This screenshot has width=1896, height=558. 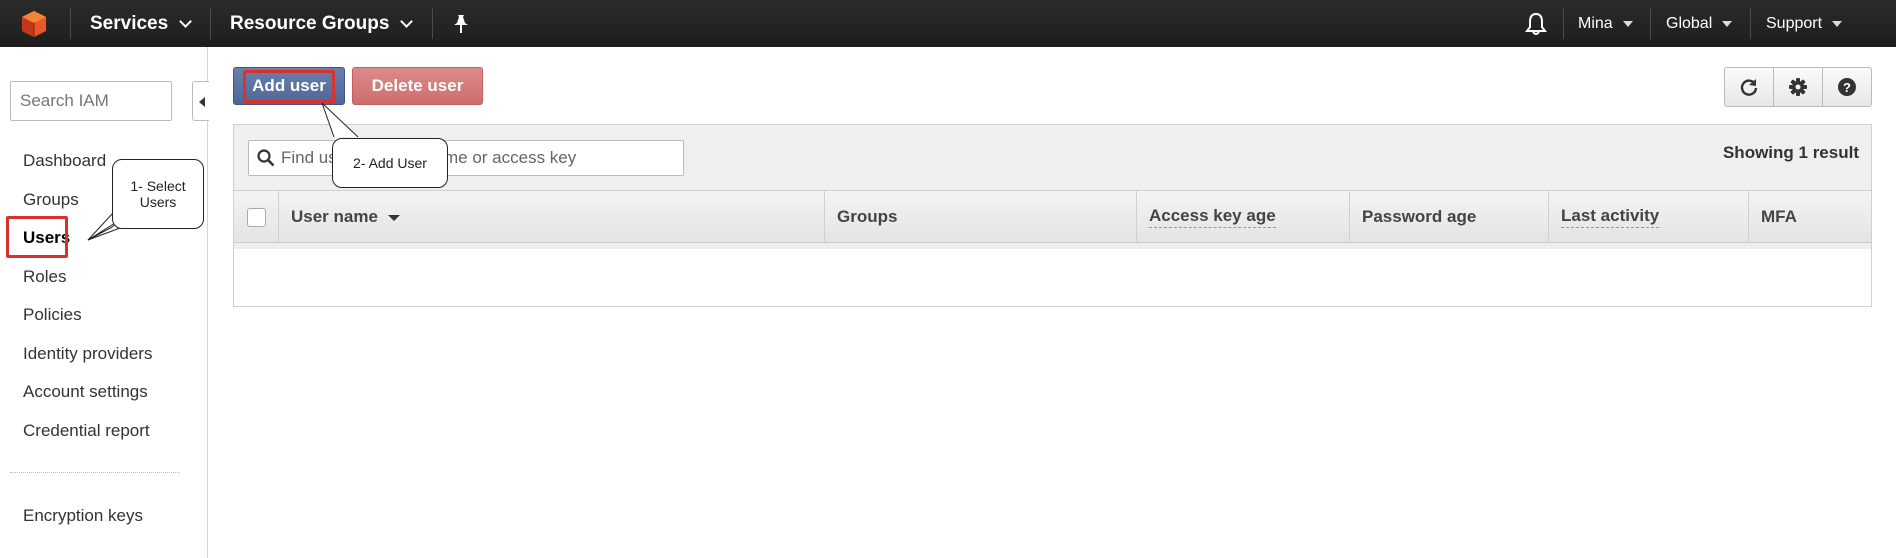 I want to click on callout-select-users: 1- Select Users, so click(x=158, y=194).